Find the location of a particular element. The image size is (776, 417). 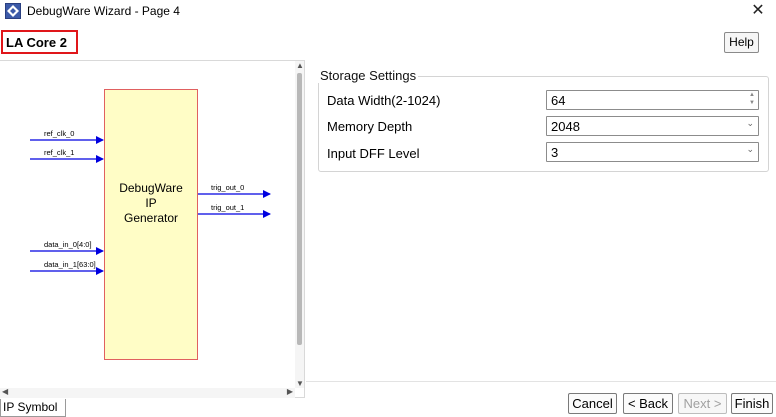

close-icon: ✕ is located at coordinates (758, 12).